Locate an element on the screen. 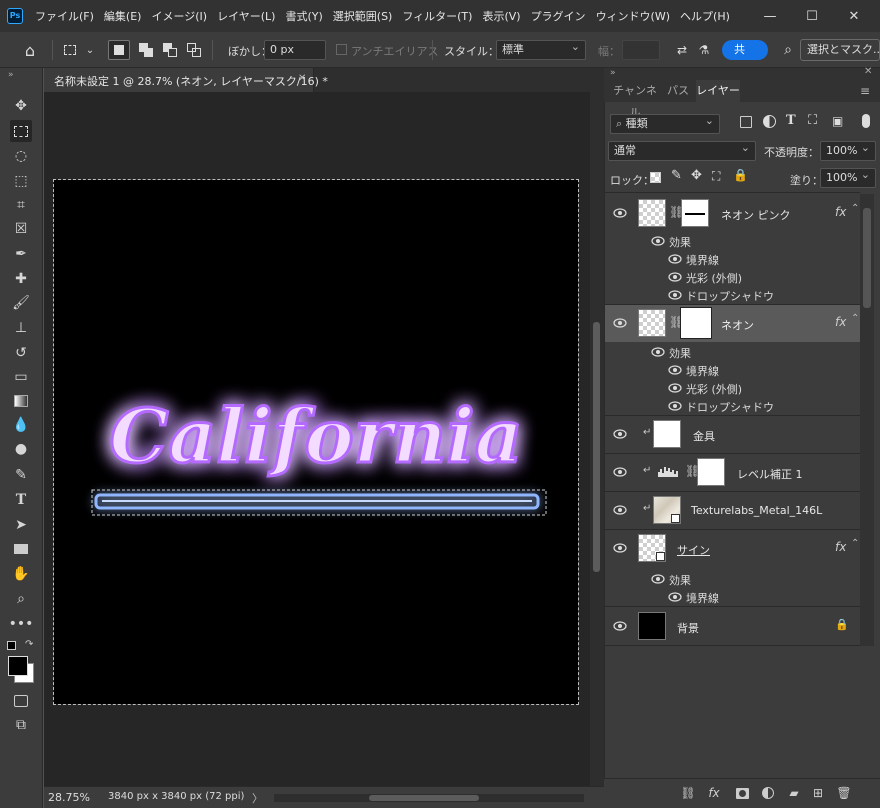 The height and width of the screenshot is (808, 880). new-group-icon: ▰ is located at coordinates (794, 793).